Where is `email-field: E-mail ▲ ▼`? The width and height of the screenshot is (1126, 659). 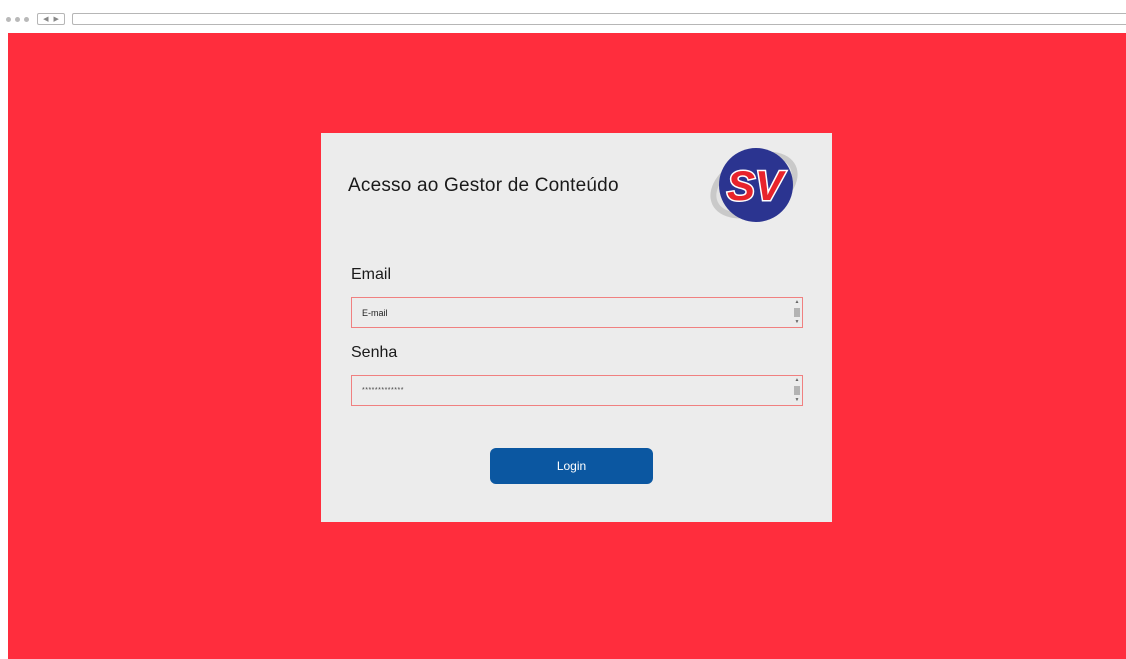 email-field: E-mail ▲ ▼ is located at coordinates (577, 312).